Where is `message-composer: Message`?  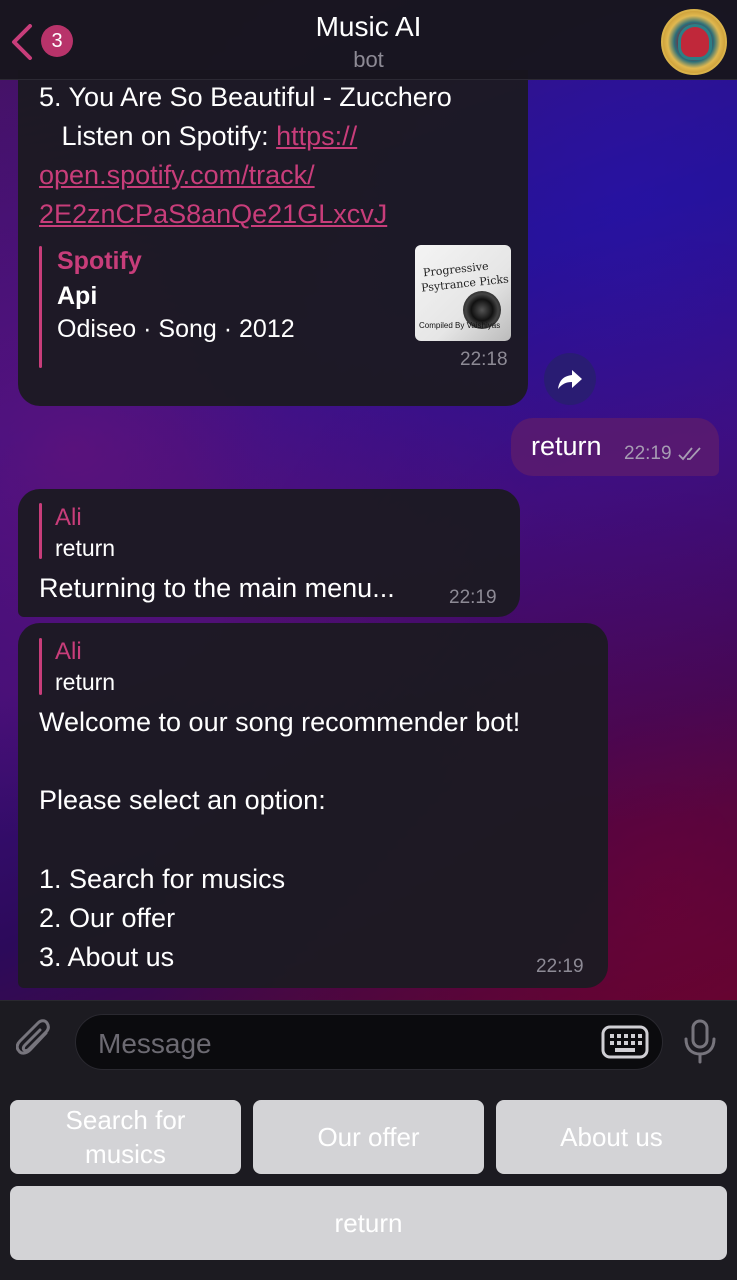
message-composer: Message is located at coordinates (368, 1041).